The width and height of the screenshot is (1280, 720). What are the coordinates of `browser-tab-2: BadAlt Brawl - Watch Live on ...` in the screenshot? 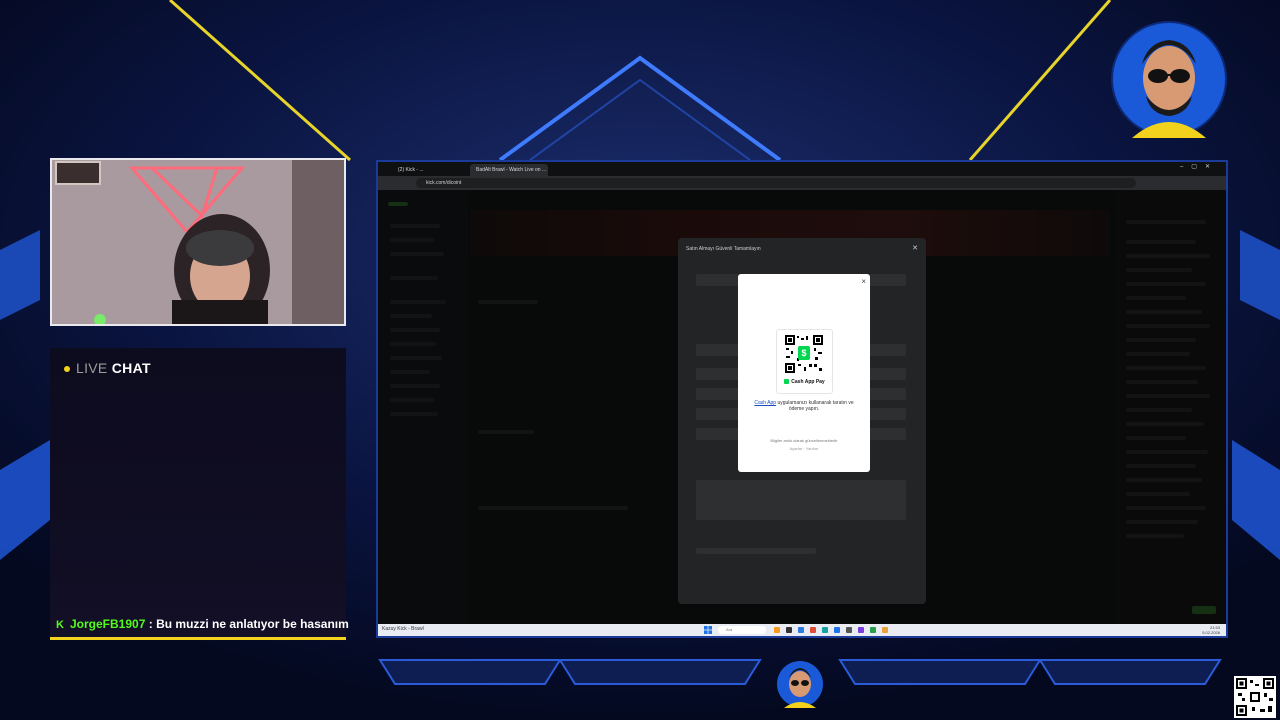 It's located at (509, 170).